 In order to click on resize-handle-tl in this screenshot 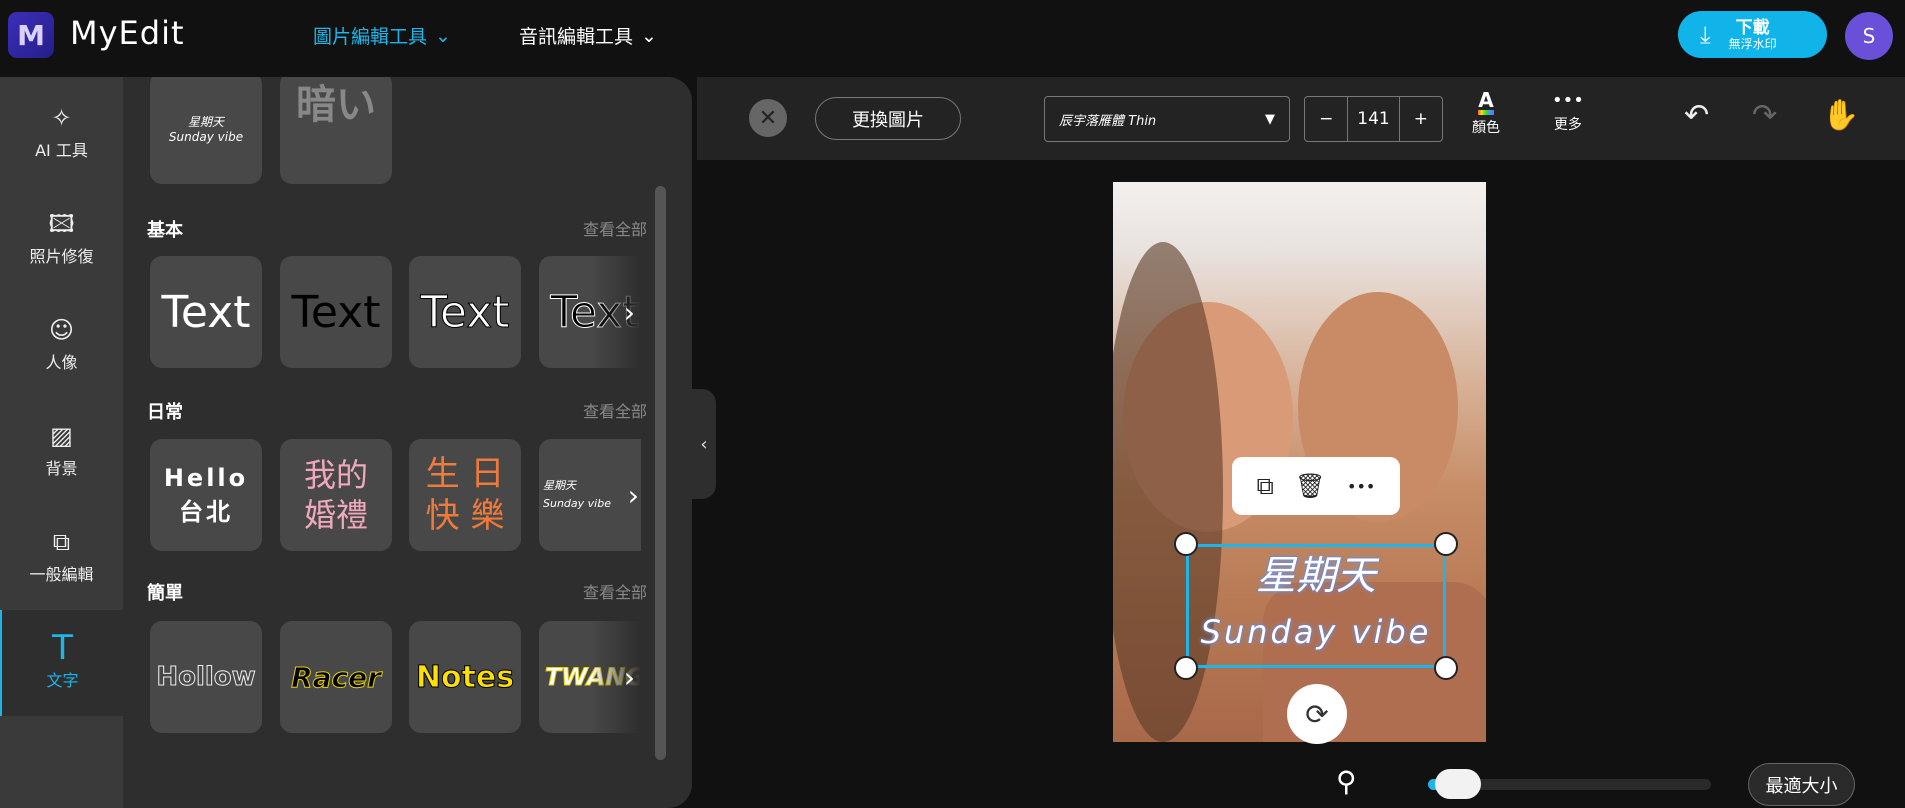, I will do `click(1186, 544)`.